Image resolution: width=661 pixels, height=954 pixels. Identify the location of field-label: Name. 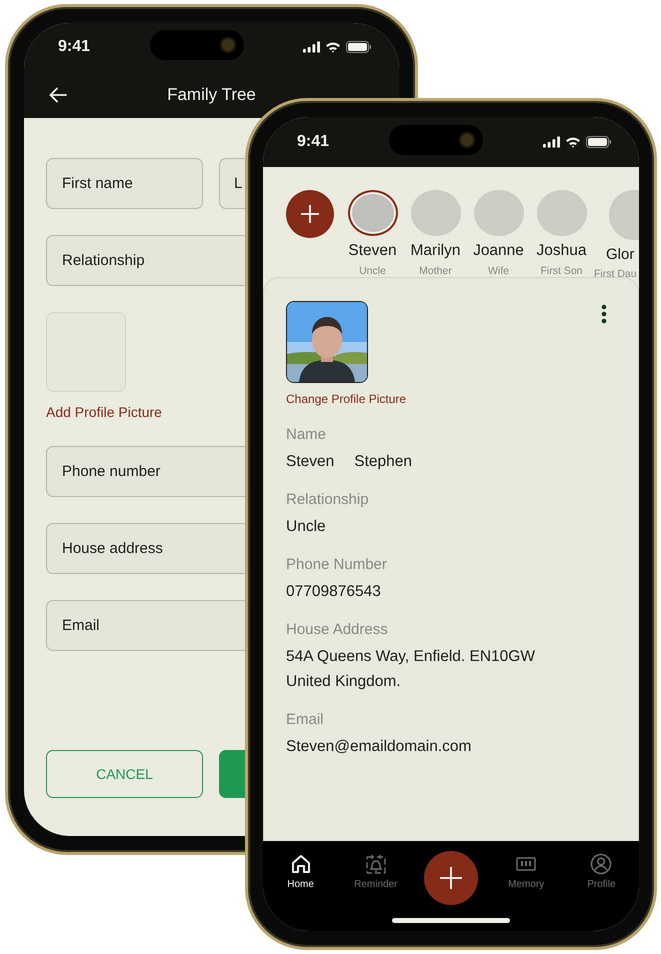
(306, 434).